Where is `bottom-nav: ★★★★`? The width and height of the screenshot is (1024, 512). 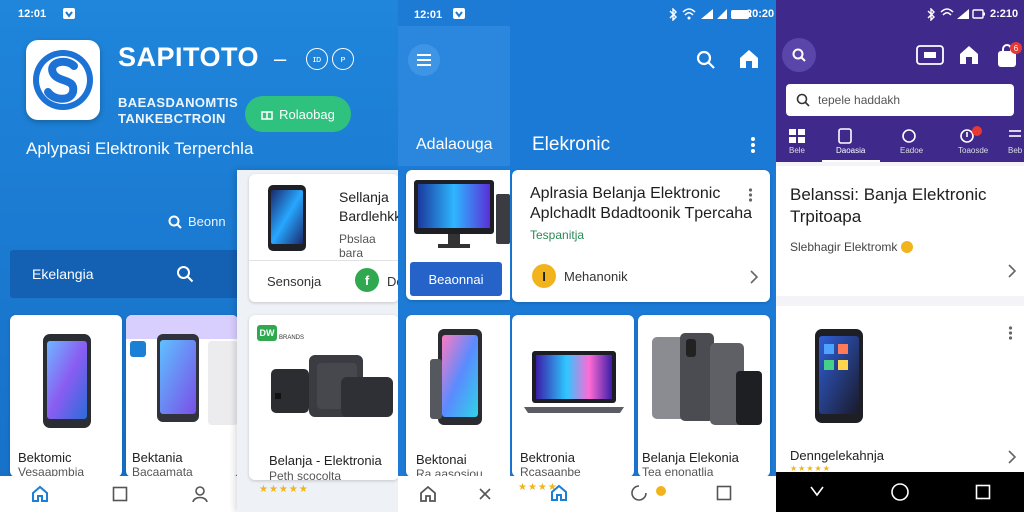
bottom-nav: ★★★★ is located at coordinates (643, 494).